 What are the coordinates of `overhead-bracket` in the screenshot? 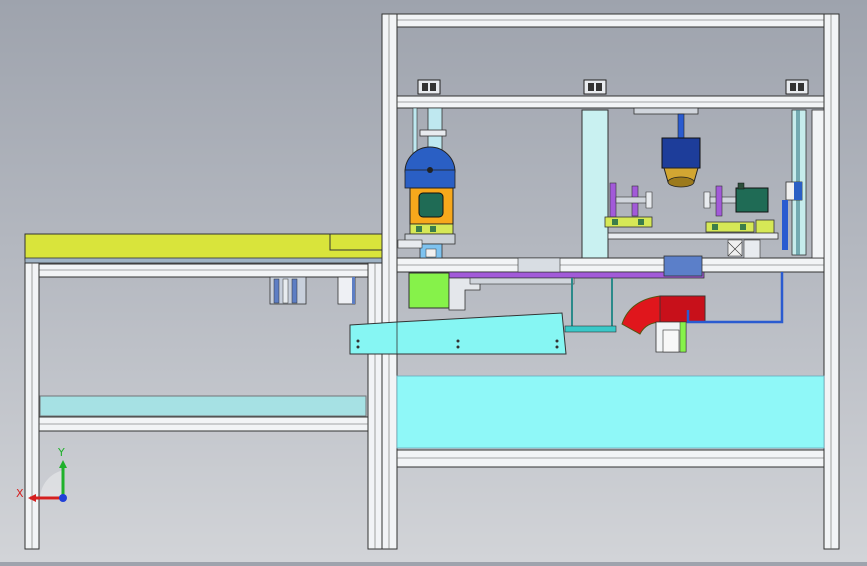 It's located at (666, 111).